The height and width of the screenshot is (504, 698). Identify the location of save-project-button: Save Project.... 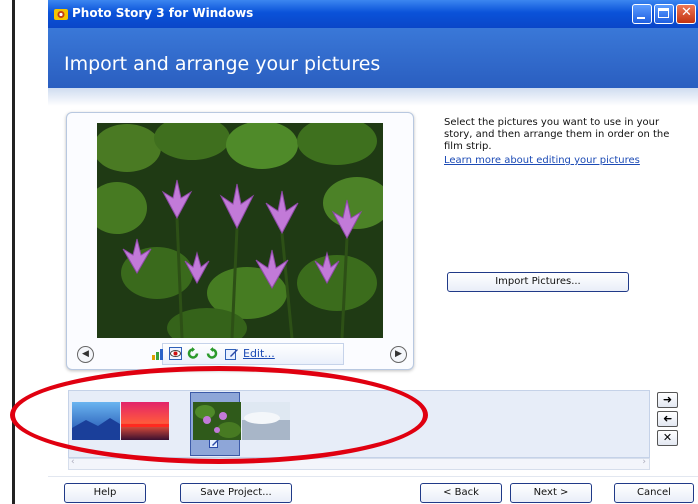
(236, 493).